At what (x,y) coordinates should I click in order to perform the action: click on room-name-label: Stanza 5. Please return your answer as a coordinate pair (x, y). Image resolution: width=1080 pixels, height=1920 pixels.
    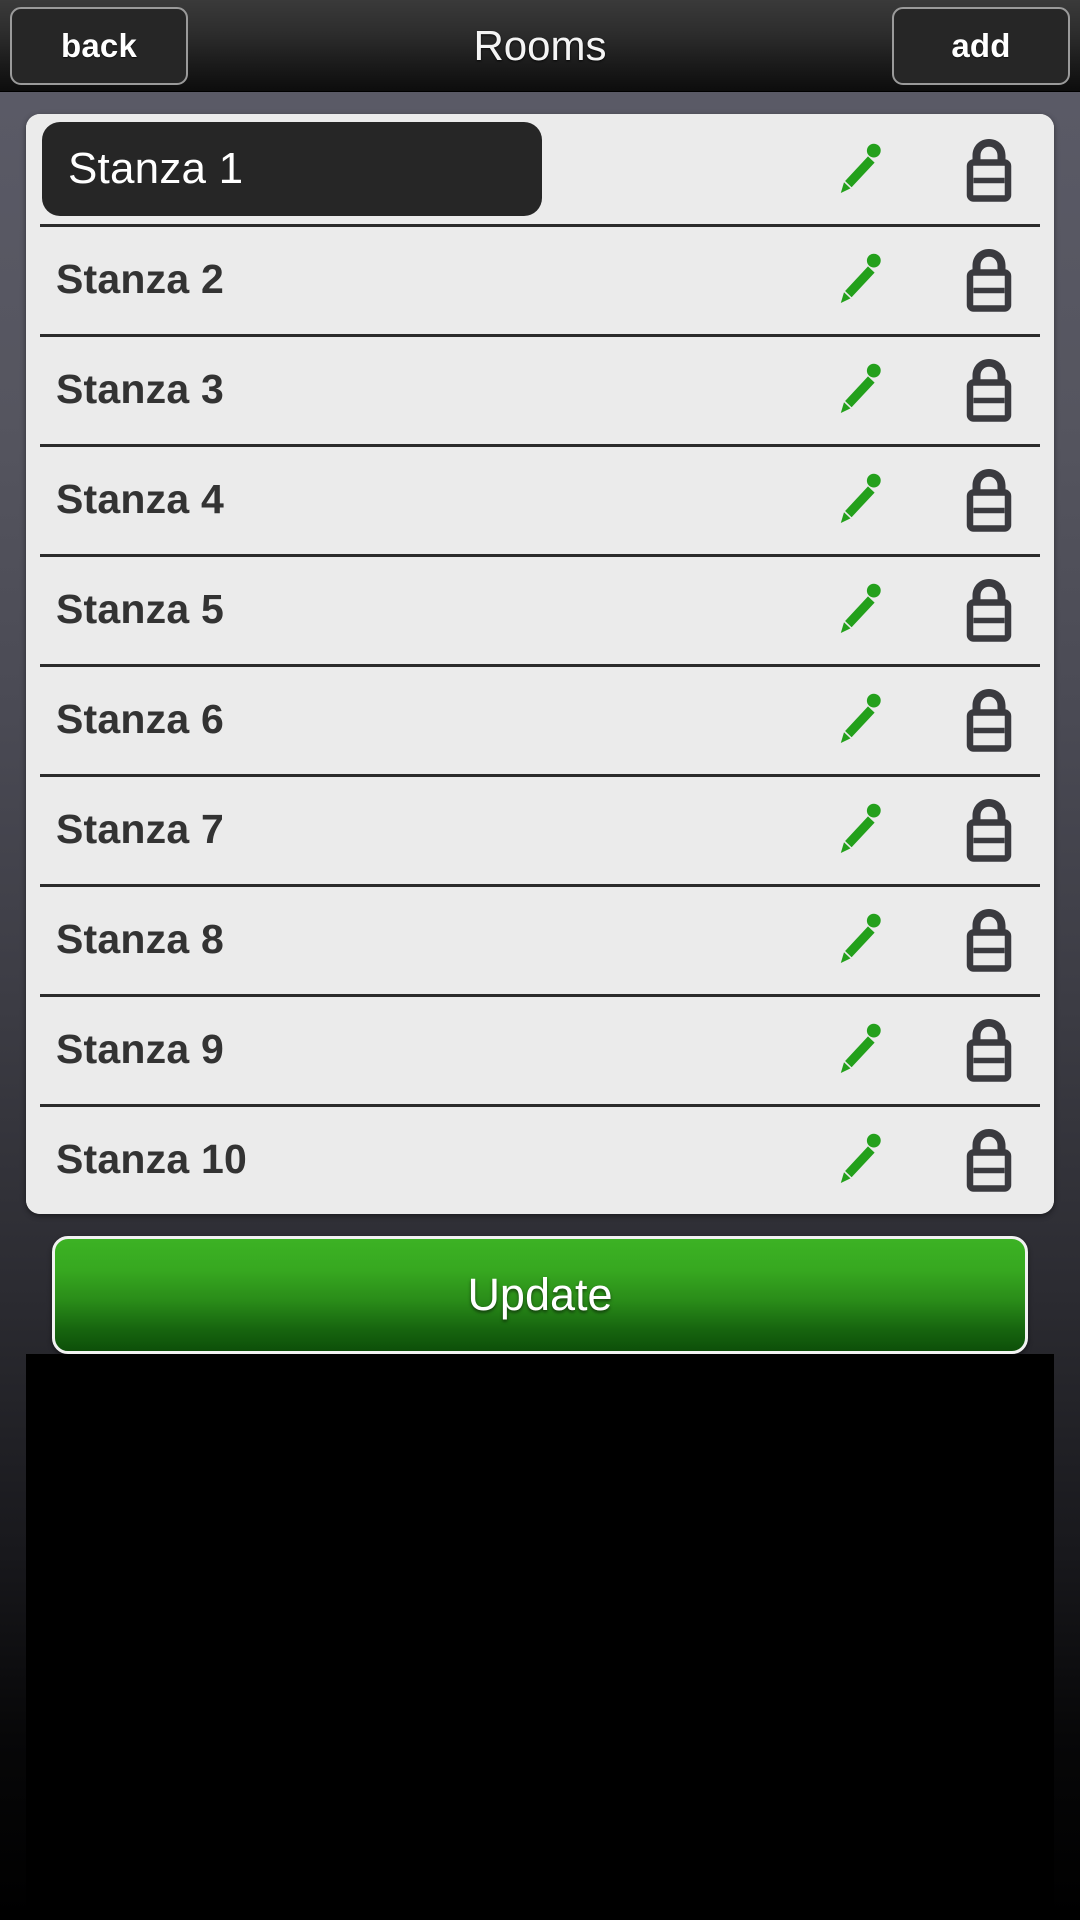
    Looking at the image, I should click on (140, 608).